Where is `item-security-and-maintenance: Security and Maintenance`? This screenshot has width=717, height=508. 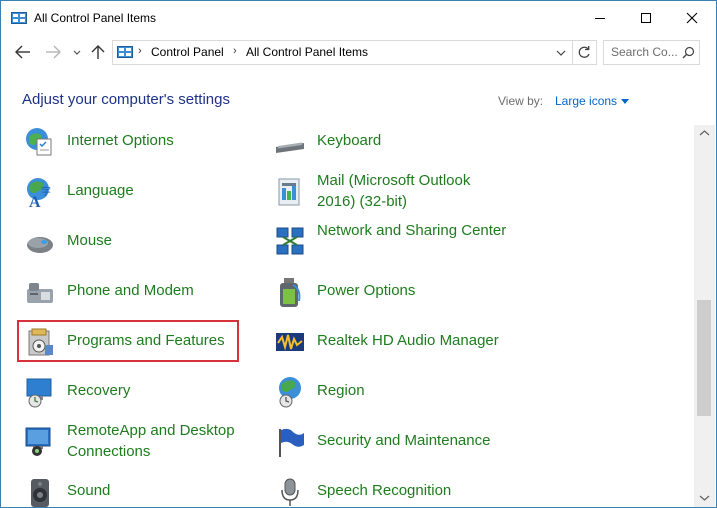 item-security-and-maintenance: Security and Maintenance is located at coordinates (387, 441).